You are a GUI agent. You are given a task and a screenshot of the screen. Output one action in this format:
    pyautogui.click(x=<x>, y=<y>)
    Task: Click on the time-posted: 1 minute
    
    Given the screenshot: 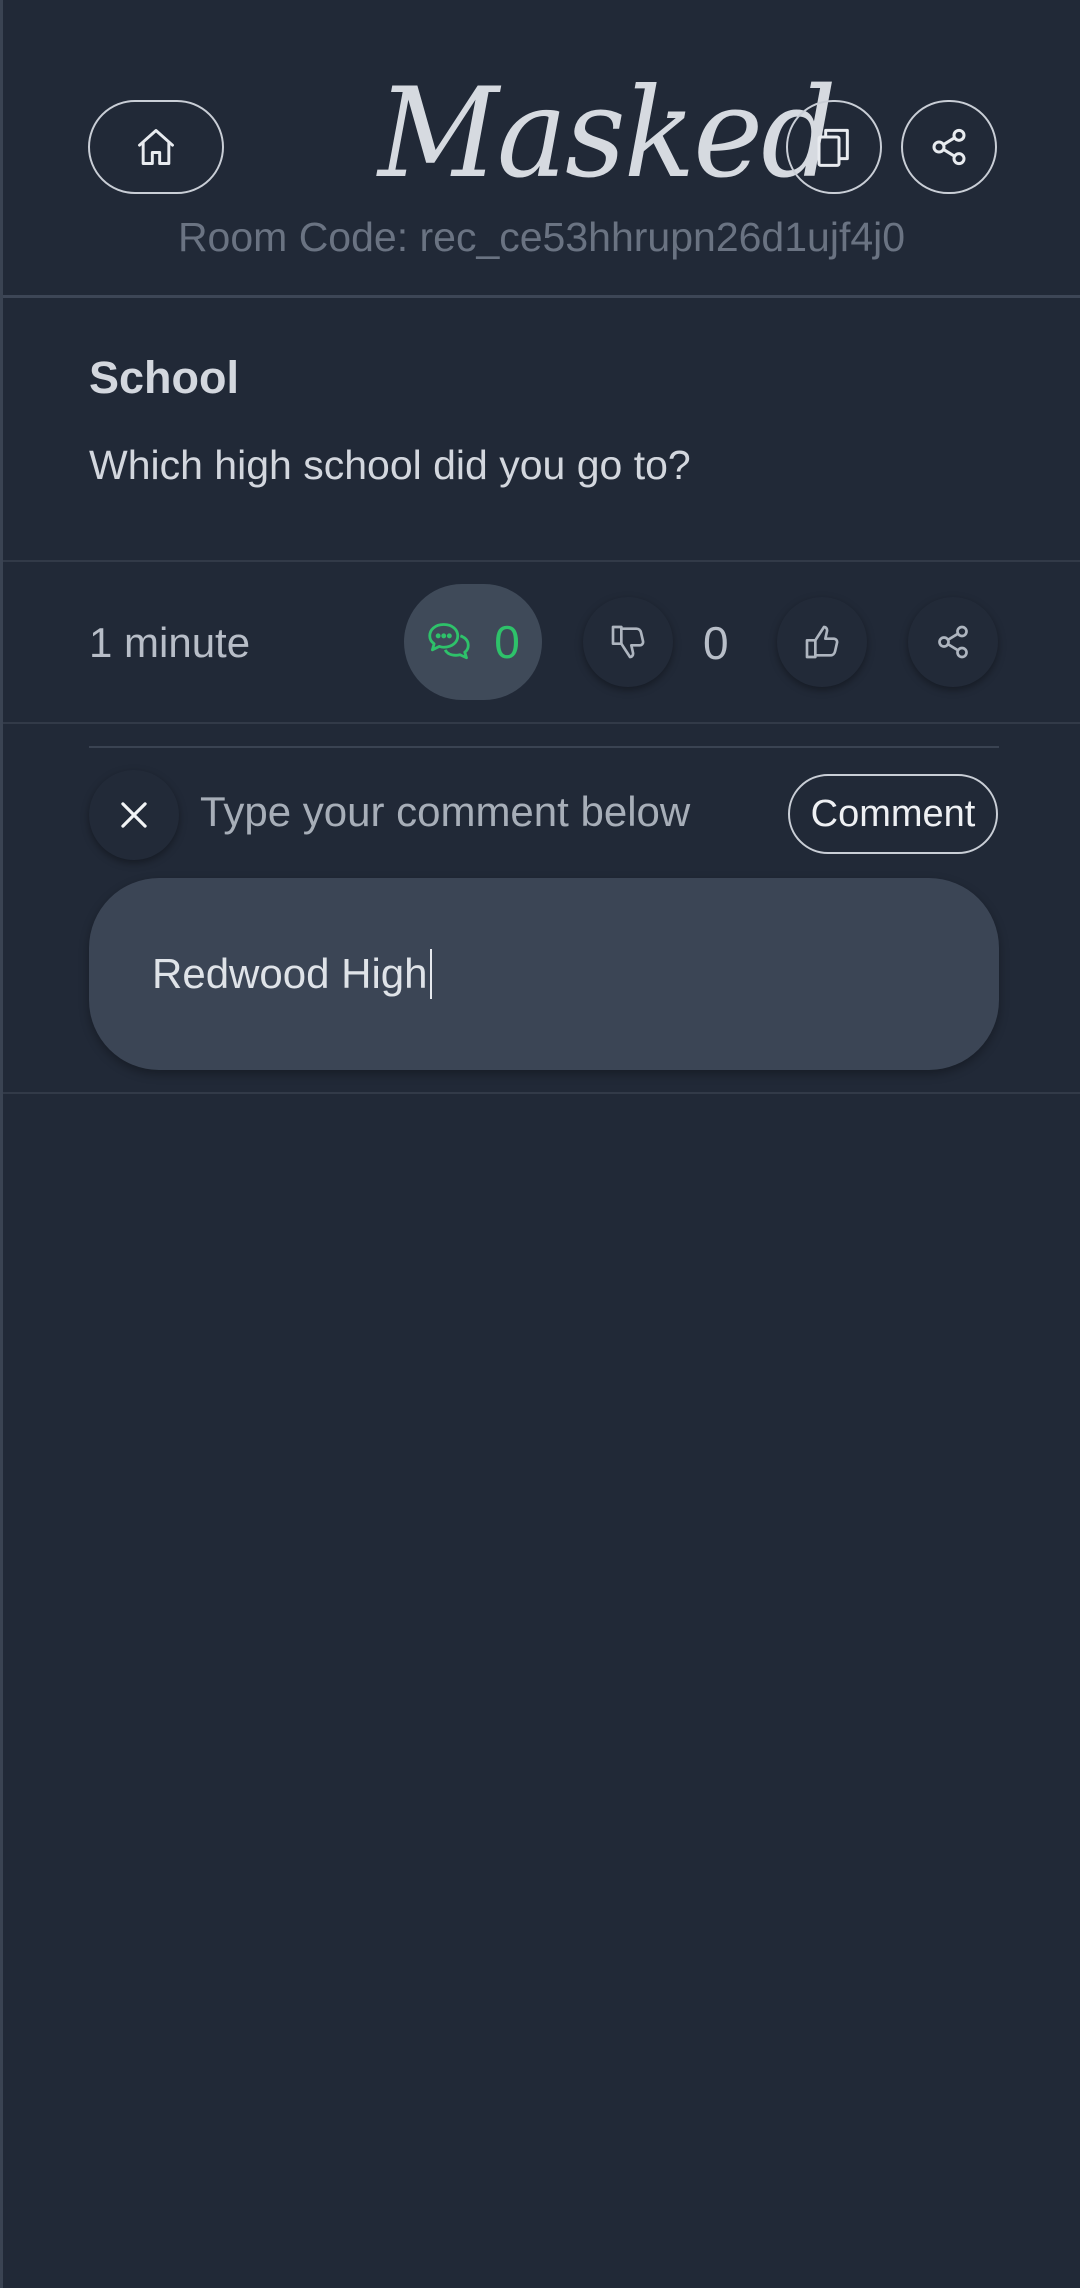 What is the action you would take?
    pyautogui.click(x=170, y=642)
    